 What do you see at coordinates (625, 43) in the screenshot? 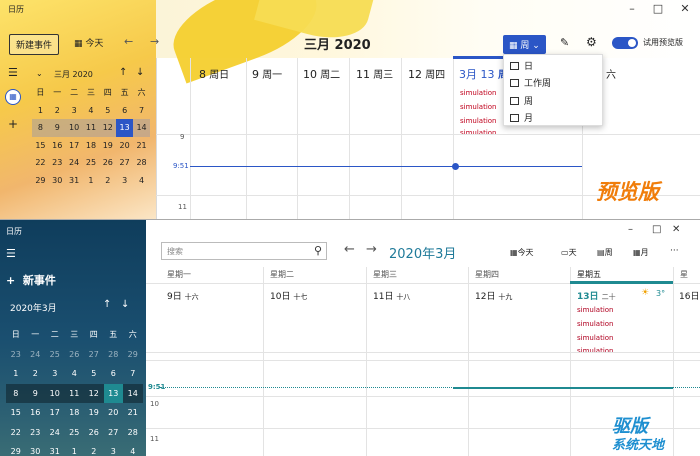
I see `preview-toggle` at bounding box center [625, 43].